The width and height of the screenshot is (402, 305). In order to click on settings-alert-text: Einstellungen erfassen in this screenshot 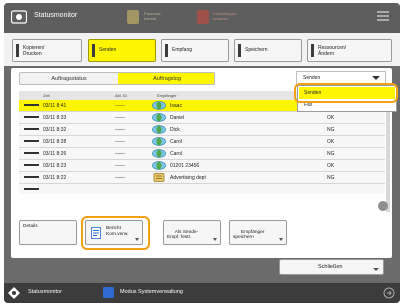, I will do `click(225, 16)`.